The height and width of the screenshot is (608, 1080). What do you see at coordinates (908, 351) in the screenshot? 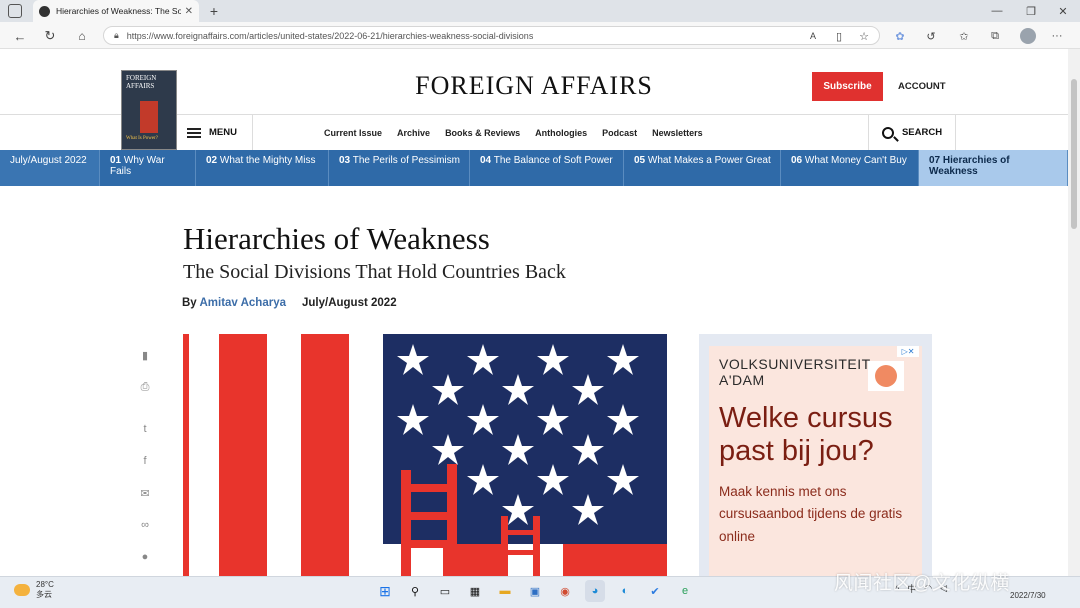
I see `adchoices-icon: ▷✕` at bounding box center [908, 351].